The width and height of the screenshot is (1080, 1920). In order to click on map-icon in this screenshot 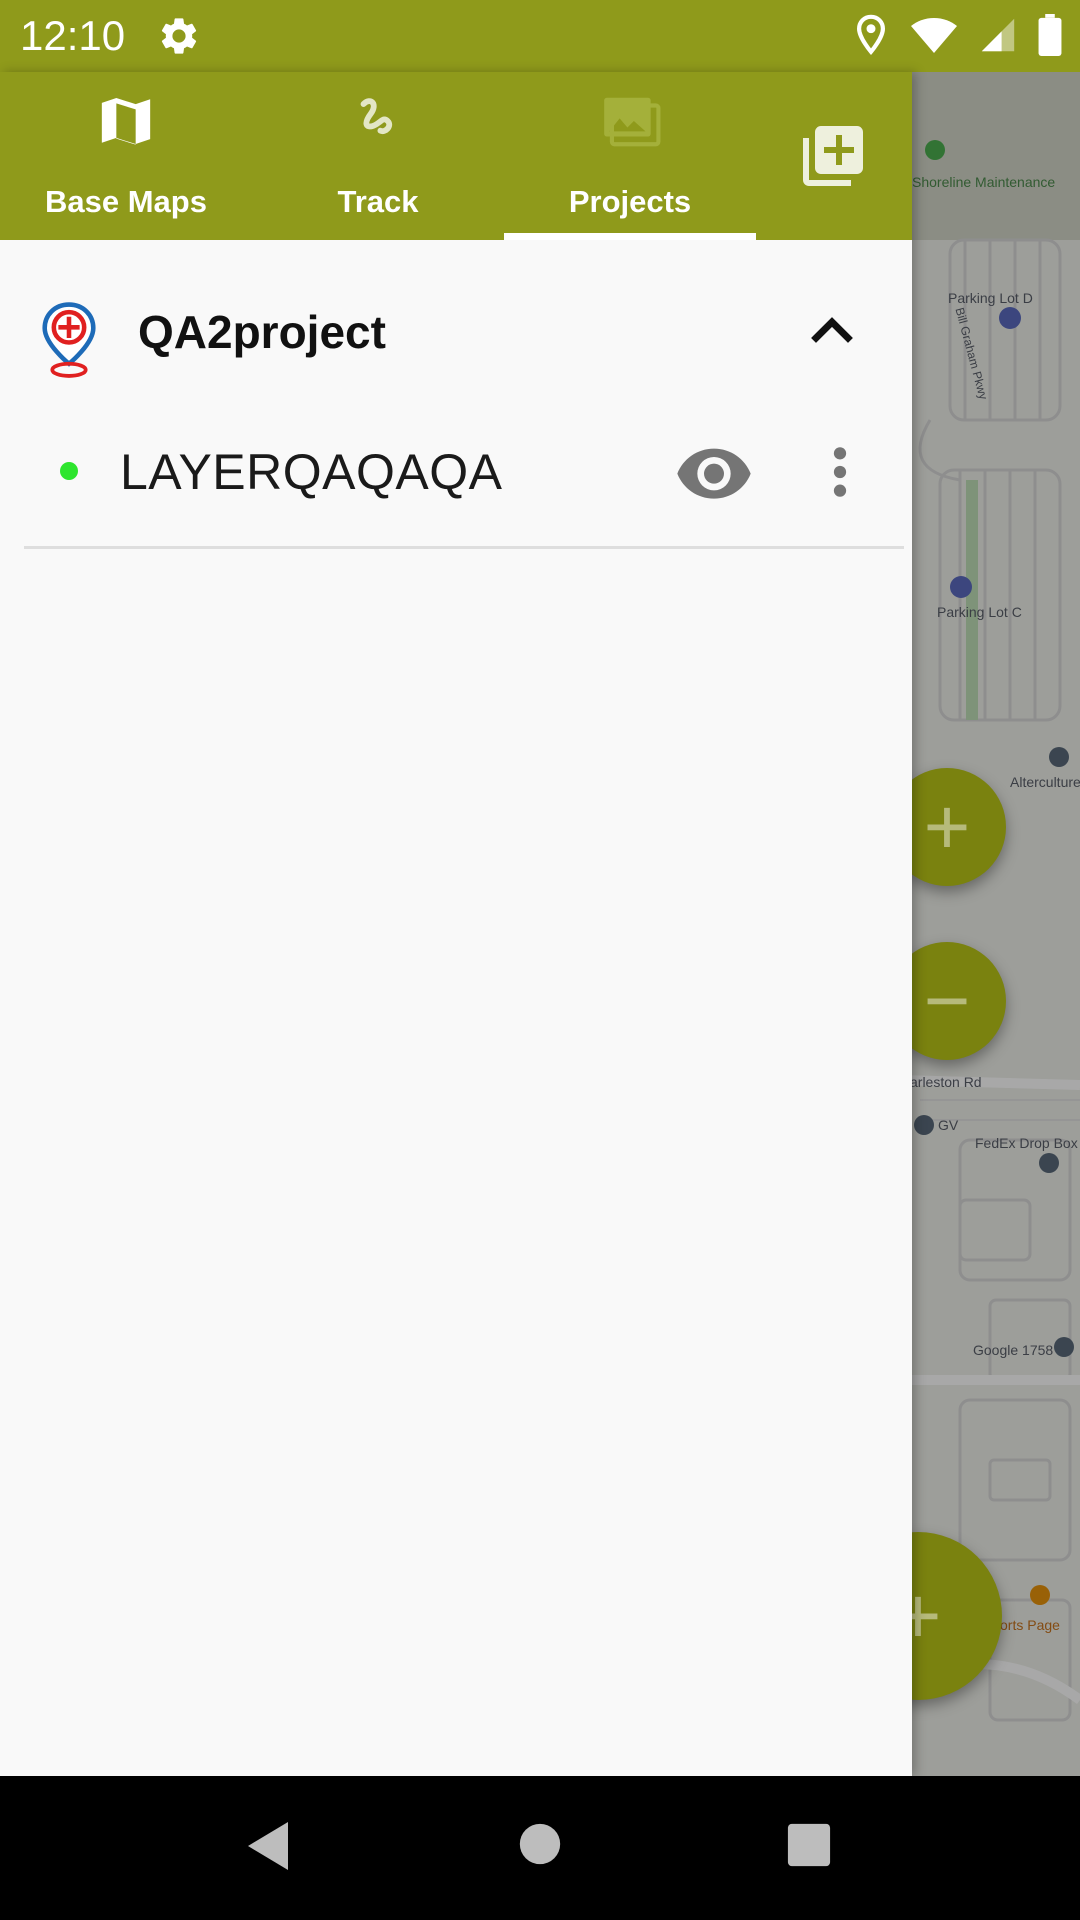, I will do `click(126, 121)`.